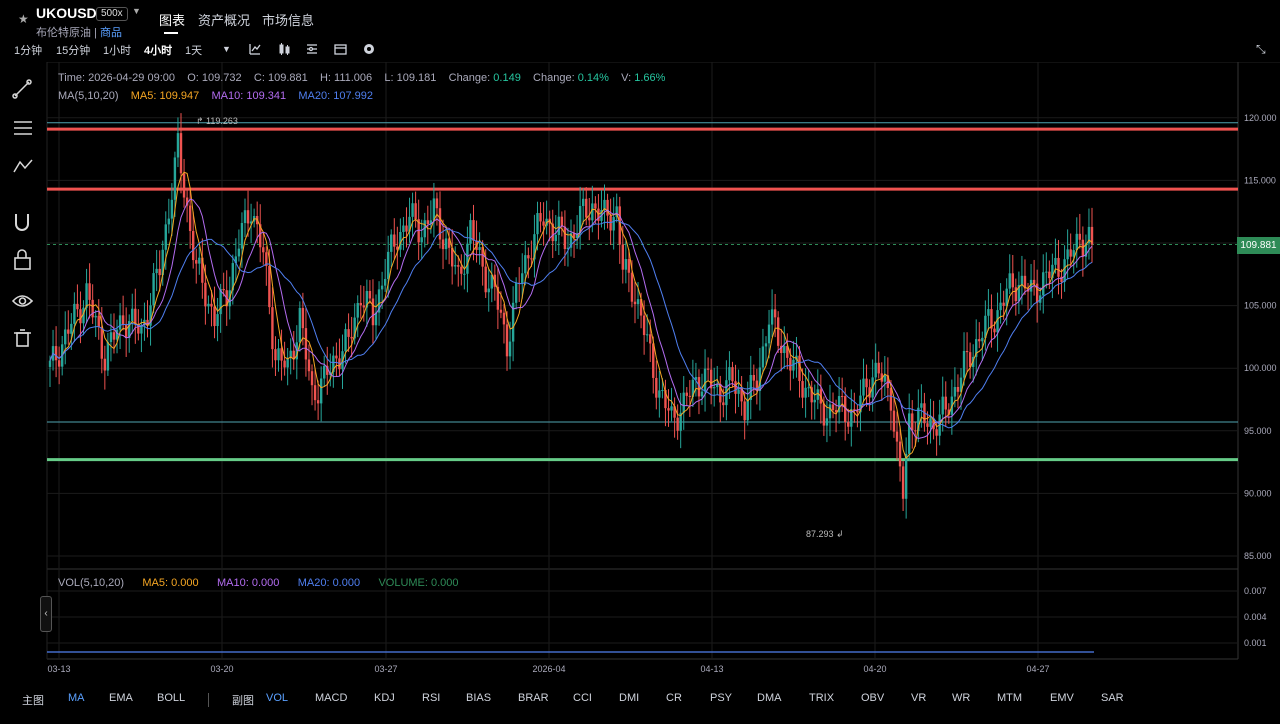  What do you see at coordinates (769, 698) in the screenshot?
I see `indicator-dma: DMA` at bounding box center [769, 698].